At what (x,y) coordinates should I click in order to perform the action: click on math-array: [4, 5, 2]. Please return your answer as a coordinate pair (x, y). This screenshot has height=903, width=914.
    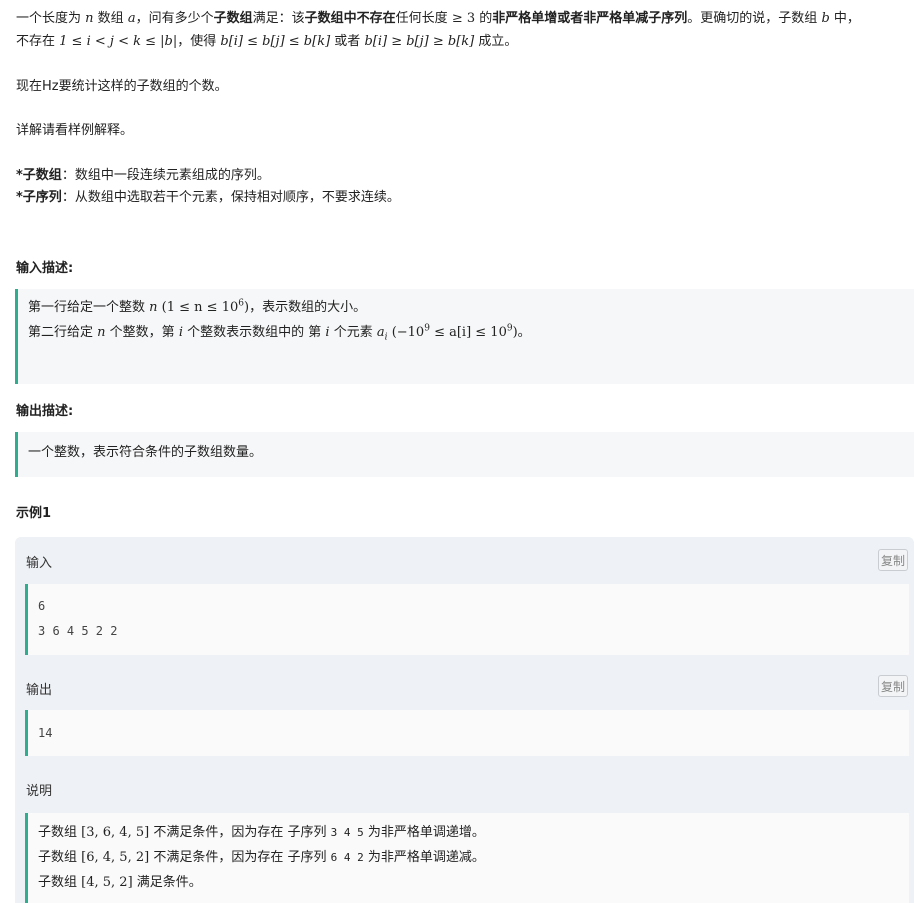
    Looking at the image, I should click on (107, 882).